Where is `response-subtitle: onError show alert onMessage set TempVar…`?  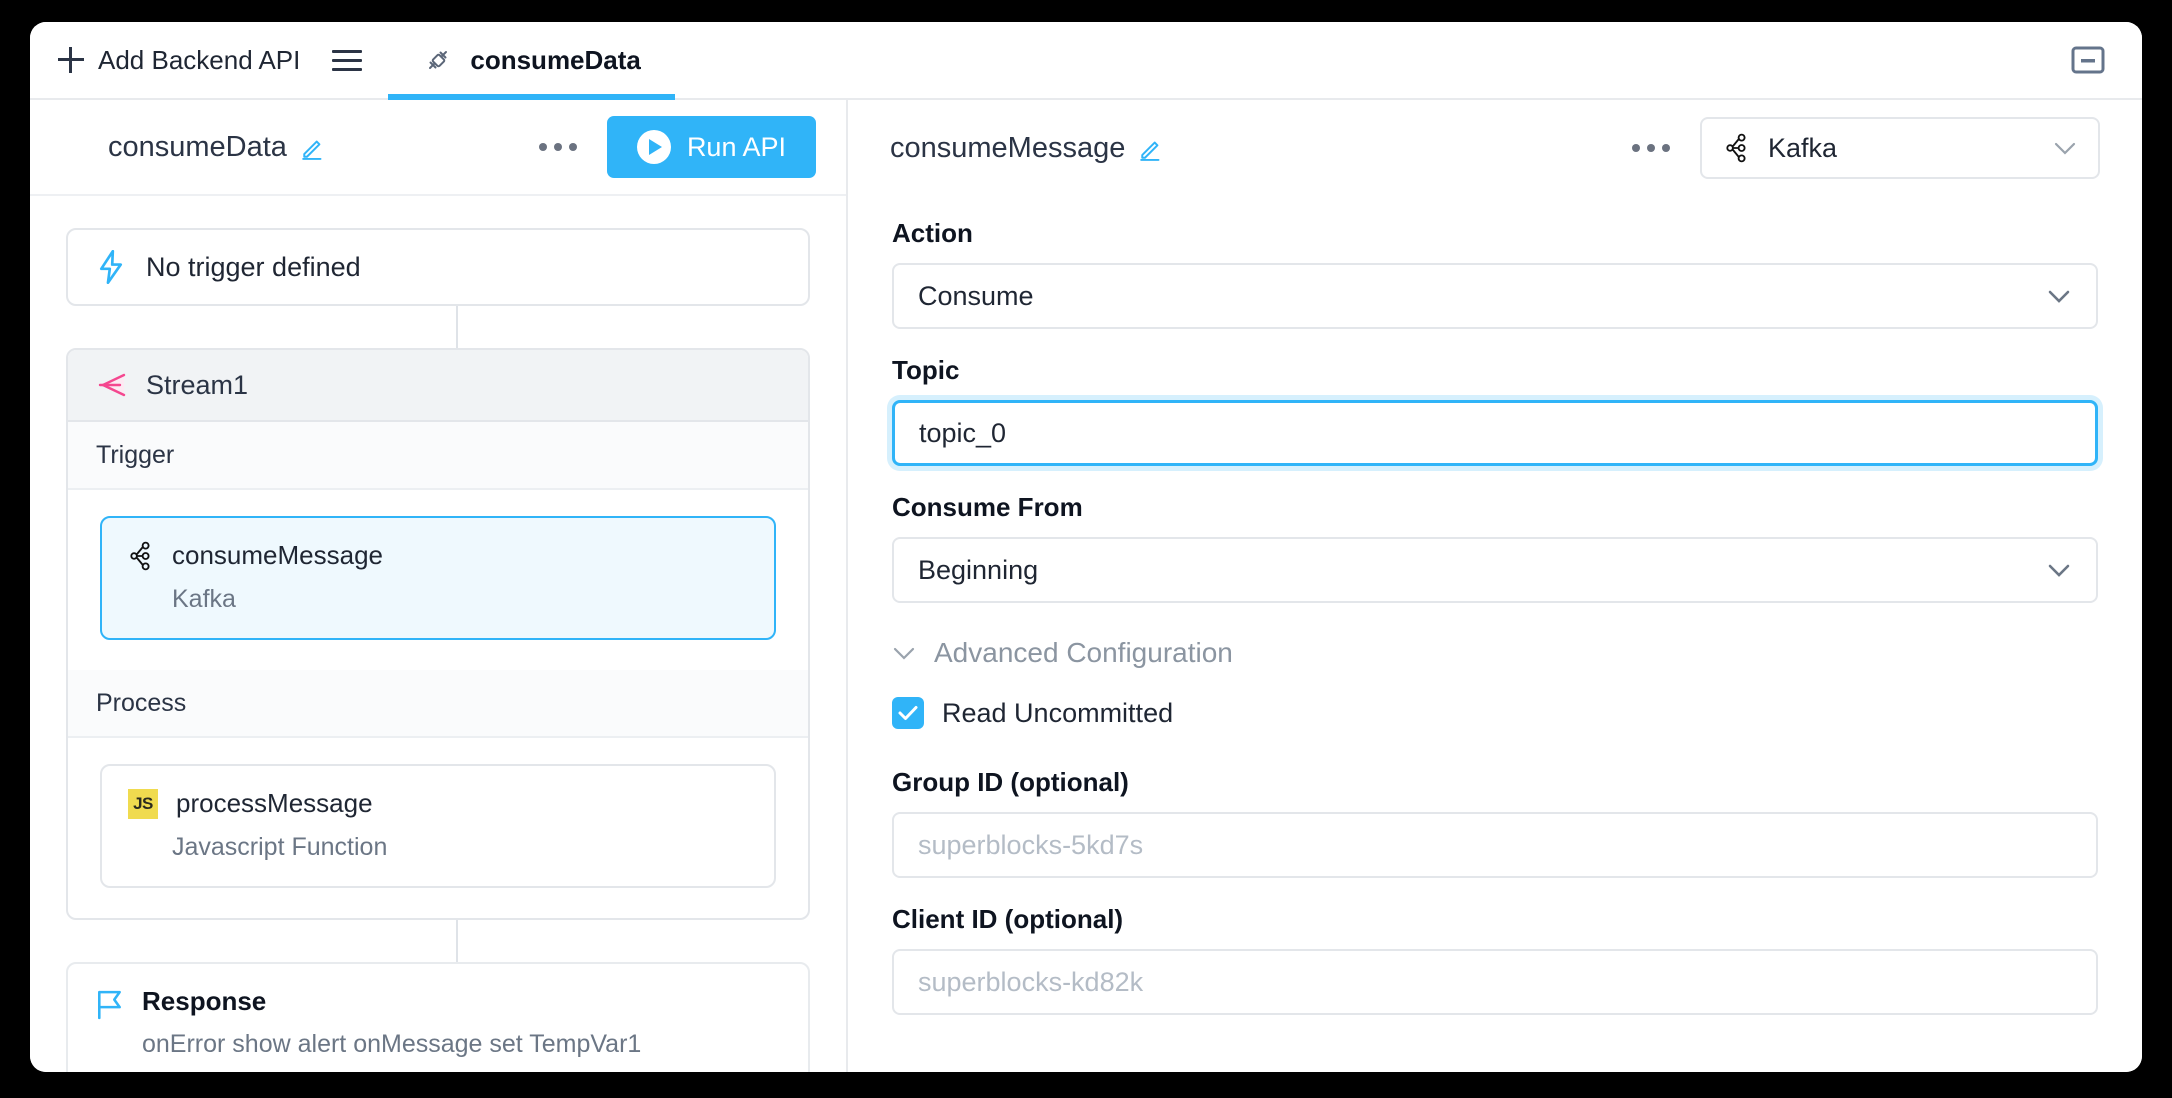
response-subtitle: onError show alert onMessage set TempVar… is located at coordinates (392, 1044).